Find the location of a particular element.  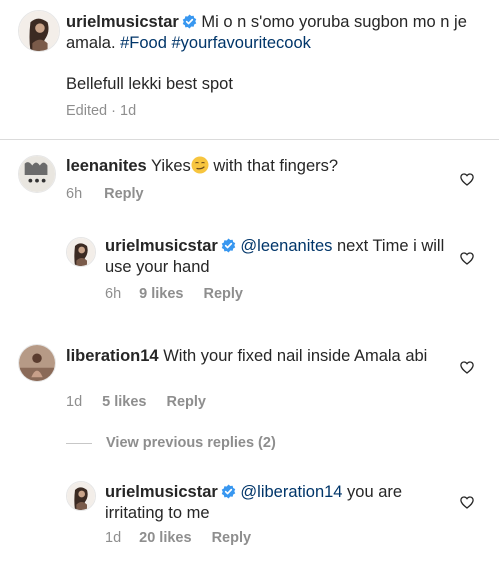

comment-text: leenanites Yikes with that fingers? is located at coordinates (261, 166).